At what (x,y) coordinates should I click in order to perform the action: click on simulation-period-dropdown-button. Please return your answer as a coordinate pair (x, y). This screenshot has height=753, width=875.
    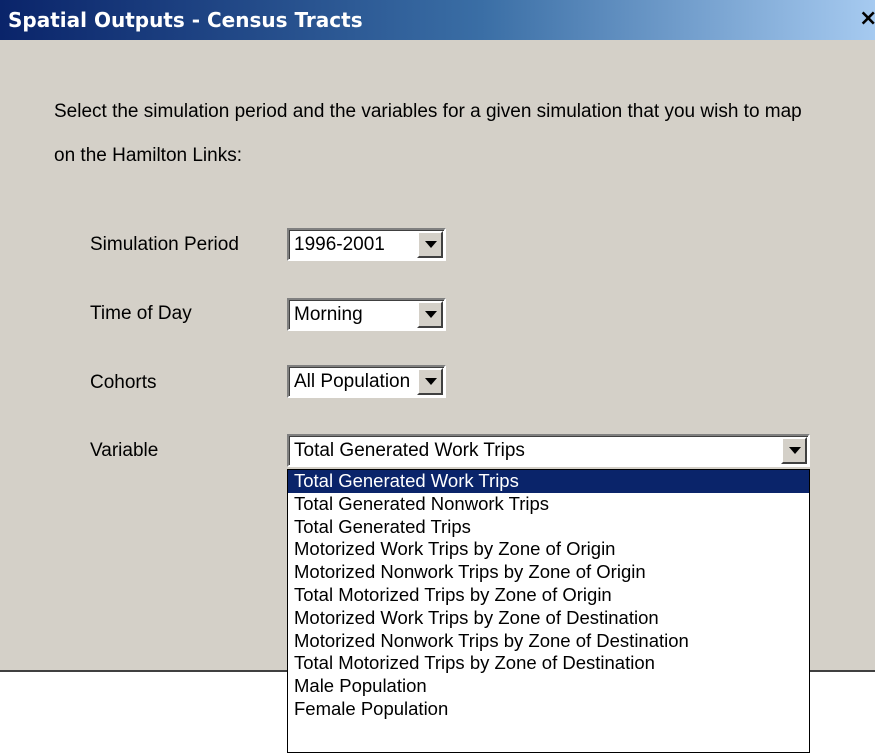
    Looking at the image, I should click on (430, 244).